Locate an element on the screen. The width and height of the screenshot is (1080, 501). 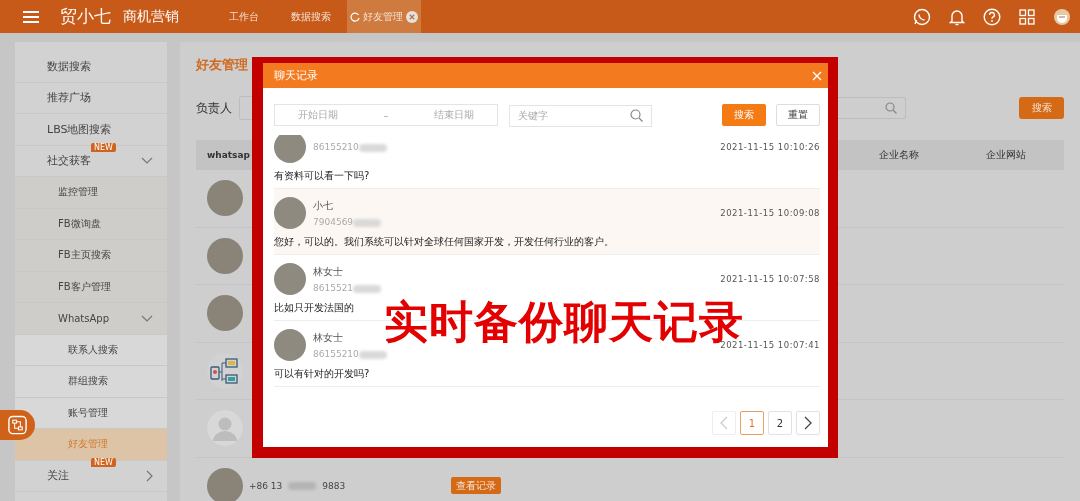
message-time: 2021-11-15 10:09:08 is located at coordinates (770, 213).